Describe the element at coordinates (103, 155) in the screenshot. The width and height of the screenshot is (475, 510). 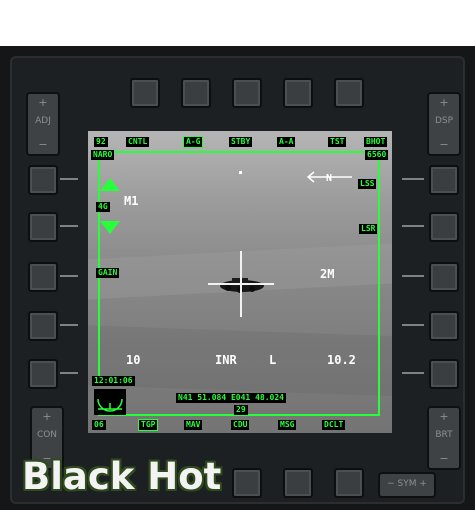
I see `naro-label: NARO` at that location.